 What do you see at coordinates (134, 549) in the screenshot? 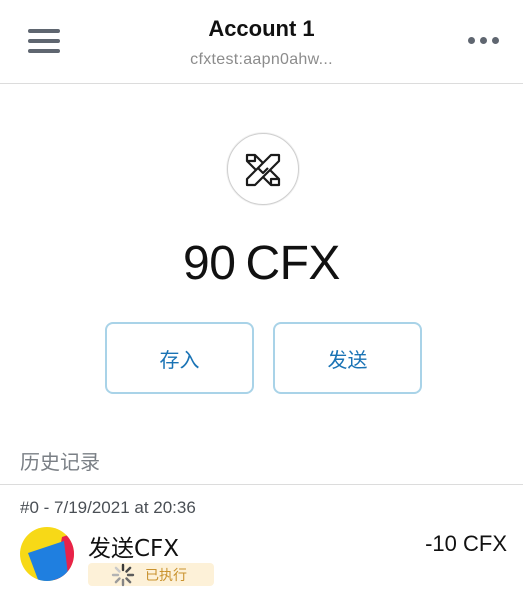
I see `transaction-title: 发送CFX` at bounding box center [134, 549].